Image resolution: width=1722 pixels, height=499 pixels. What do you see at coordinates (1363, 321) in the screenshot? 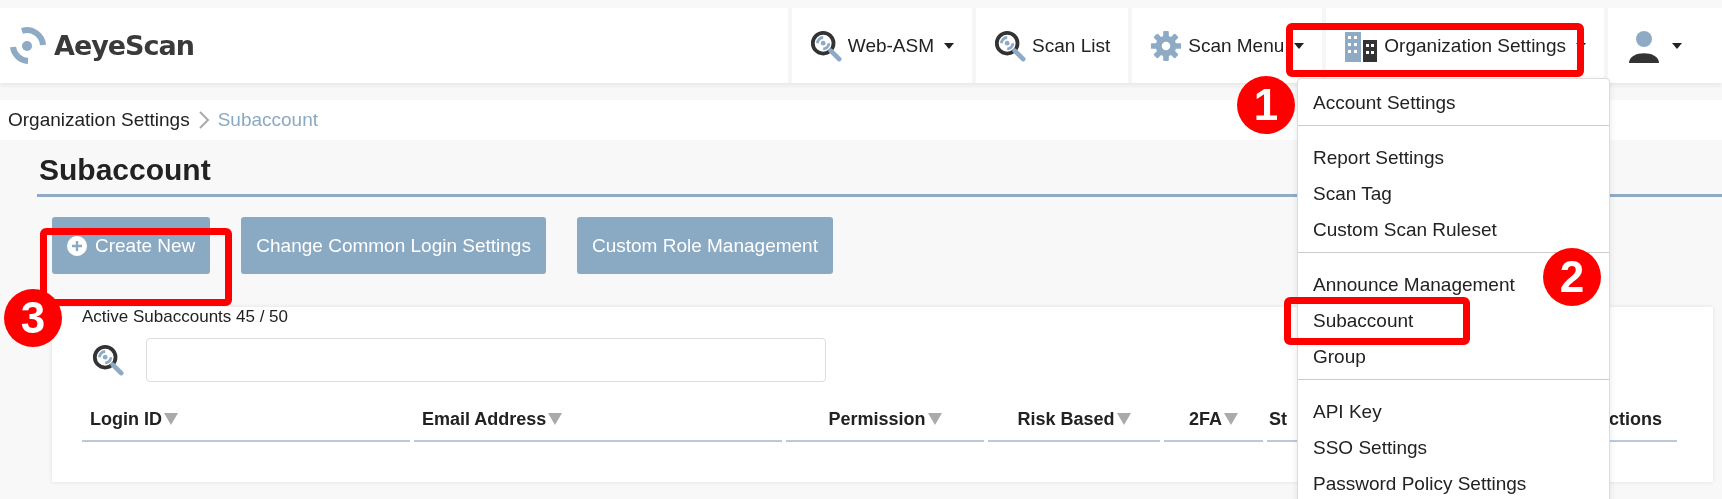
I see `menu-item: Subaccount` at bounding box center [1363, 321].